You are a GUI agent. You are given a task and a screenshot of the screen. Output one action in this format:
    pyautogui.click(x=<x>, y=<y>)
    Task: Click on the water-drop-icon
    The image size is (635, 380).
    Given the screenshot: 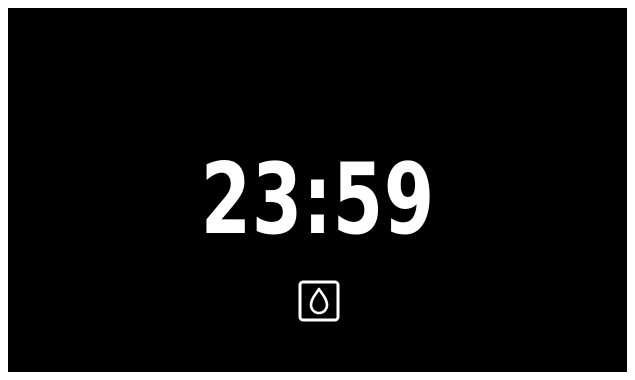 What is the action you would take?
    pyautogui.click(x=319, y=301)
    